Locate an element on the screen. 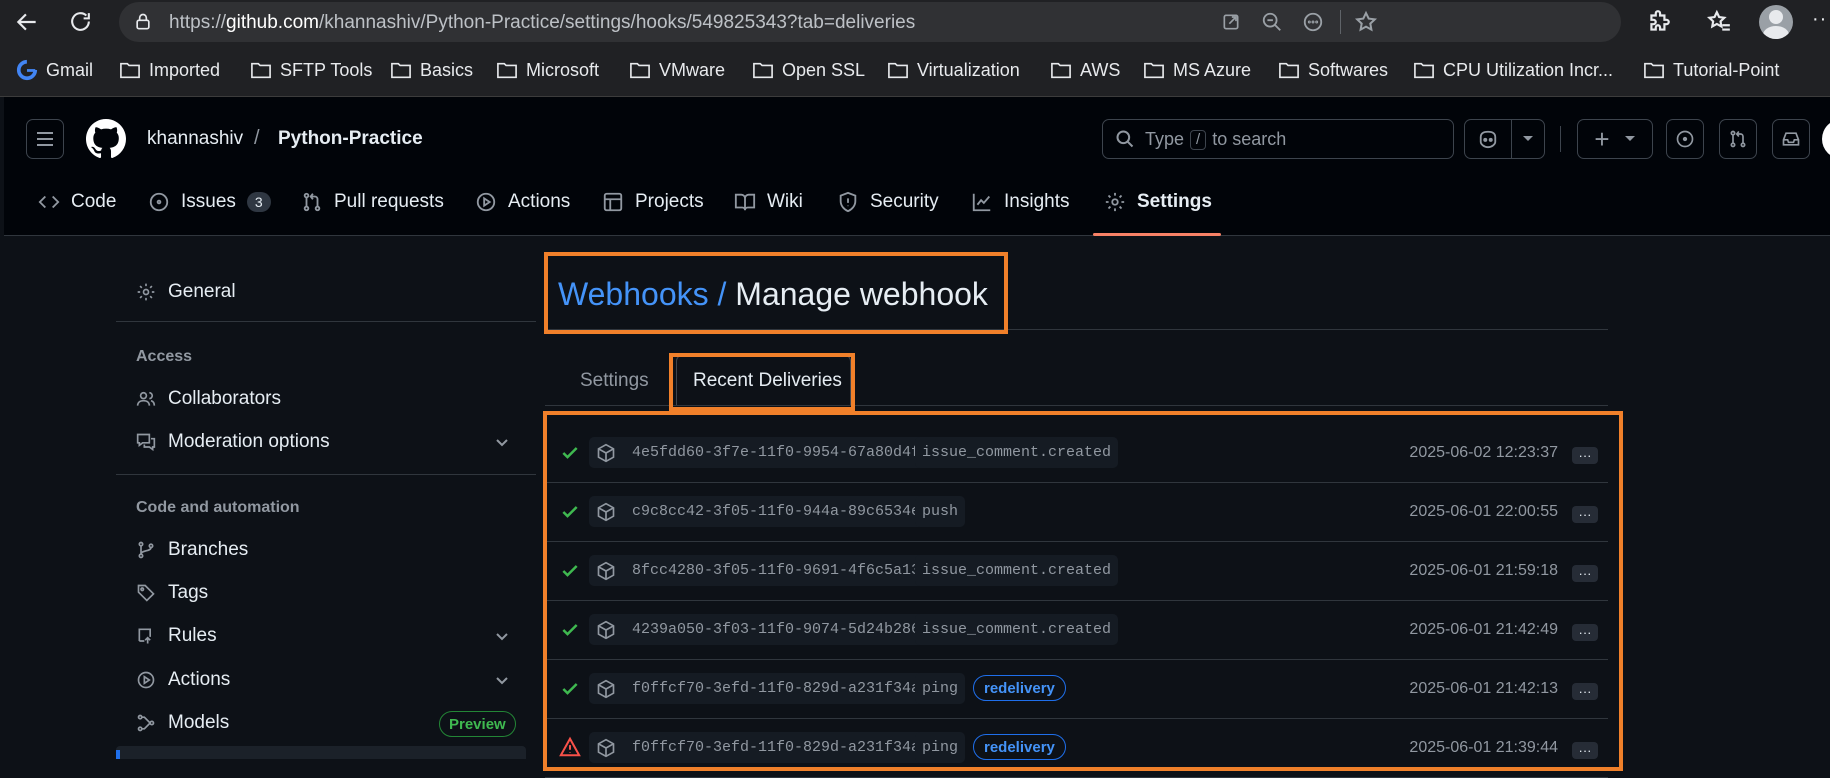  zoom-icon is located at coordinates (1272, 22).